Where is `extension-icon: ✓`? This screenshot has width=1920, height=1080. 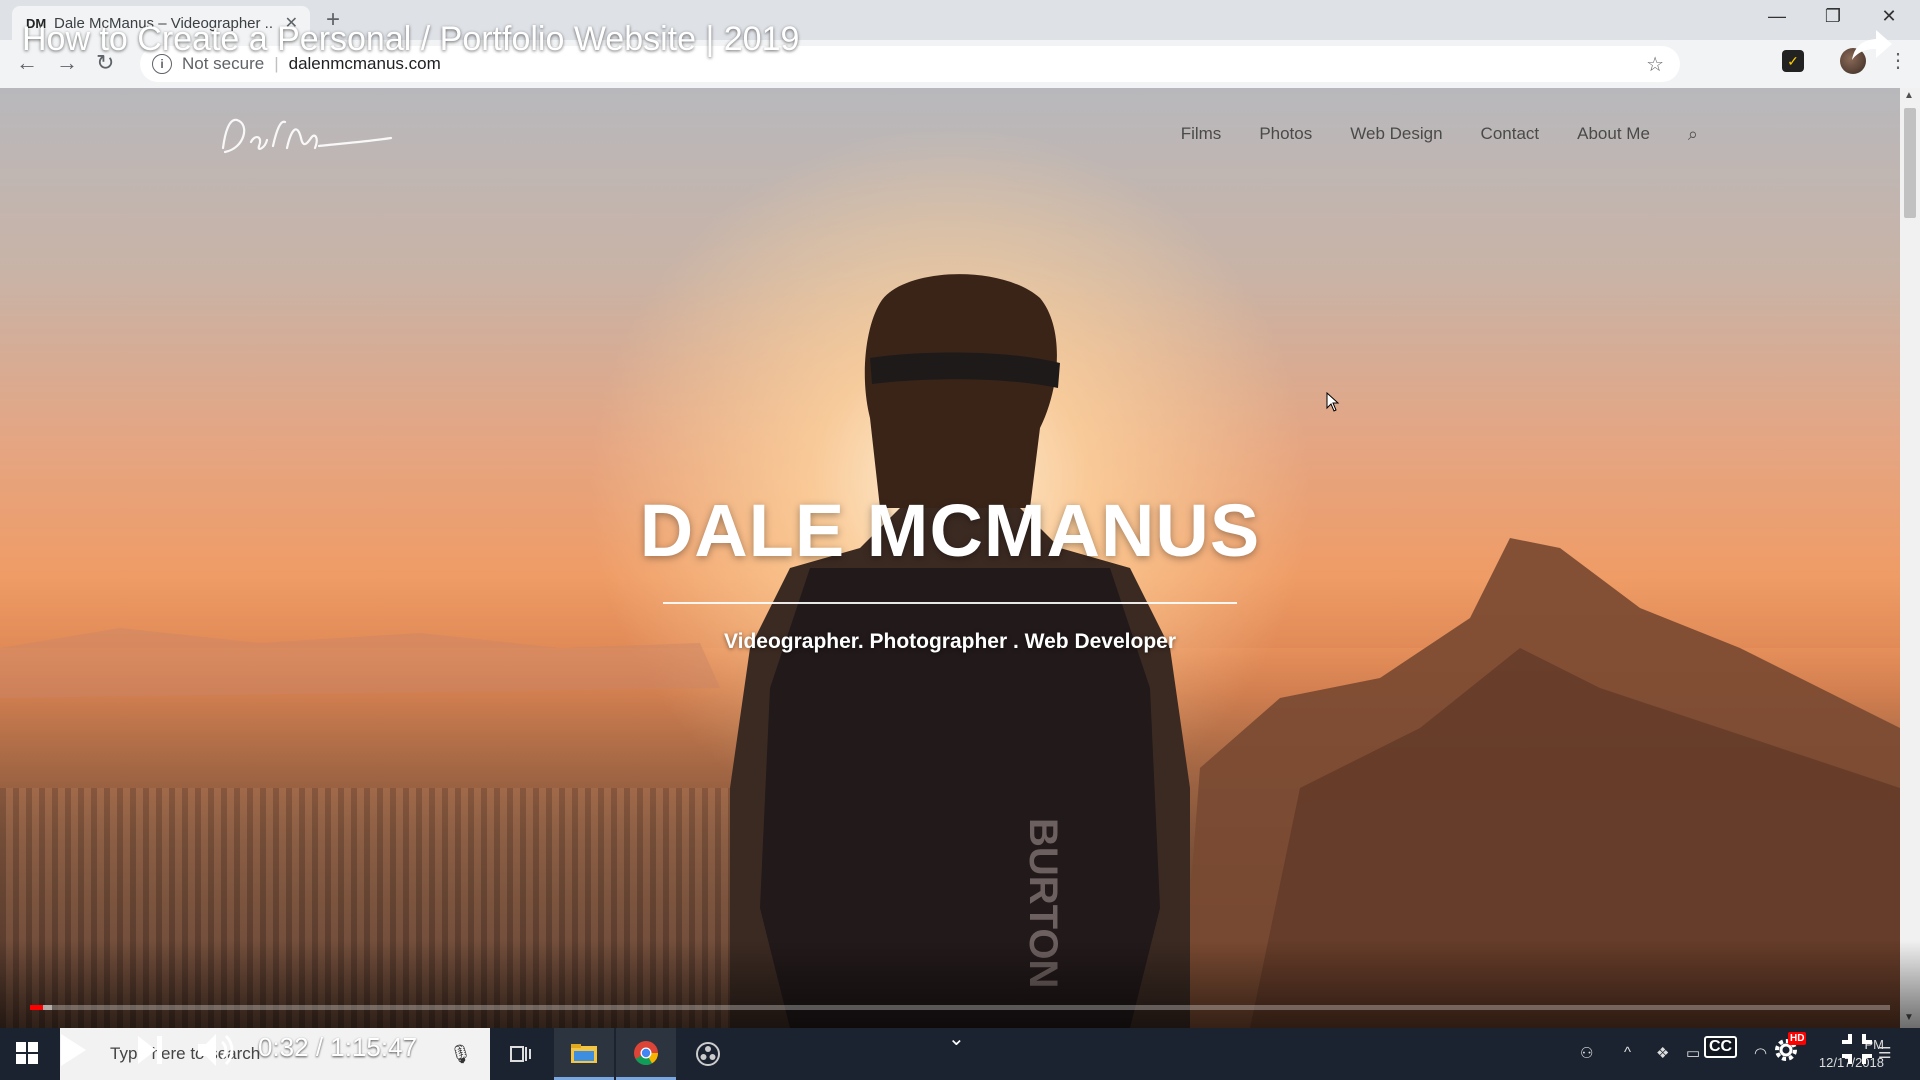 extension-icon: ✓ is located at coordinates (1793, 61).